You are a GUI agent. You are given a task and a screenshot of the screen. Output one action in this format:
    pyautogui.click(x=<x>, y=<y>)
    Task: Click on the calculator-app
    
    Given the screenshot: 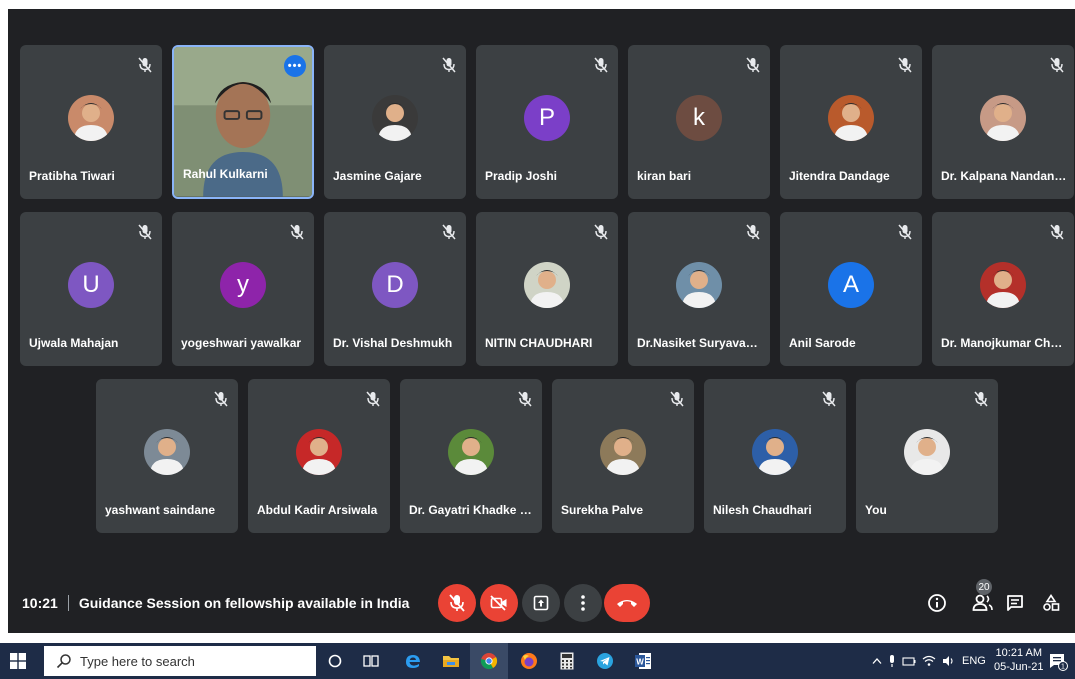 What is the action you would take?
    pyautogui.click(x=567, y=661)
    